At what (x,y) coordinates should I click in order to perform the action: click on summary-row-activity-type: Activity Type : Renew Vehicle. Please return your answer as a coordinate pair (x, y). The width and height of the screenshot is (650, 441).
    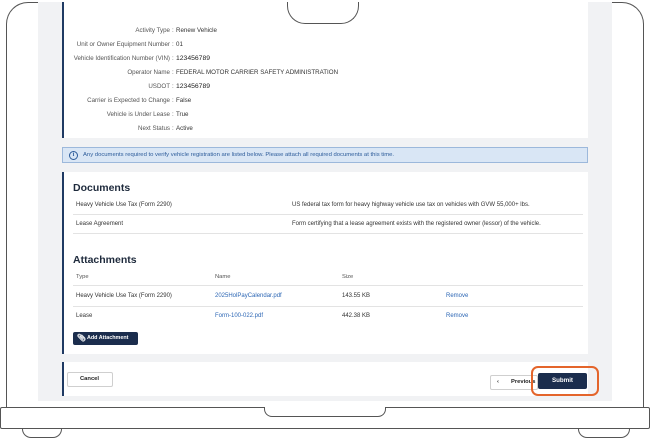
    Looking at the image, I should click on (176, 30).